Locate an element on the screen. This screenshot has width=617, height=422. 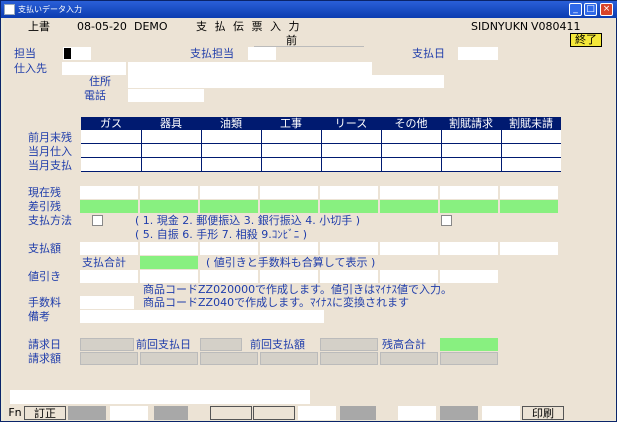
tesuryo-label: 手数料 is located at coordinates (44, 302).